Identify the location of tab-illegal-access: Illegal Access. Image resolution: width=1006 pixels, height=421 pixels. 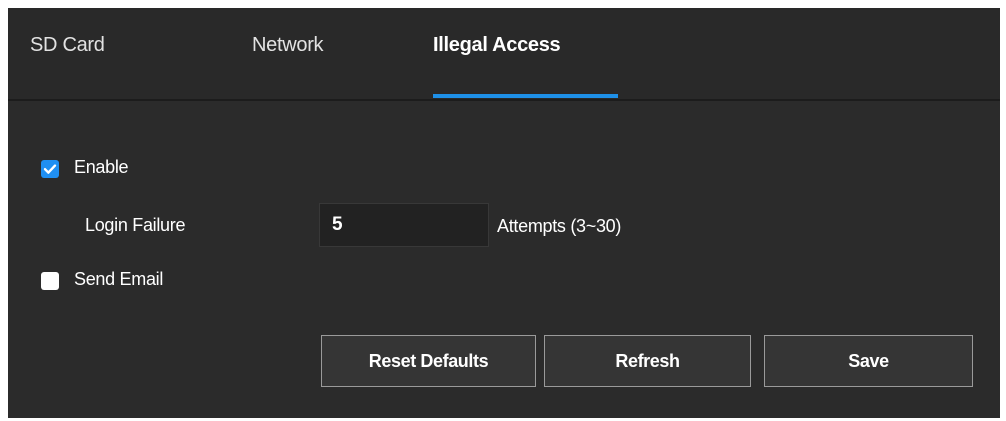
(497, 45).